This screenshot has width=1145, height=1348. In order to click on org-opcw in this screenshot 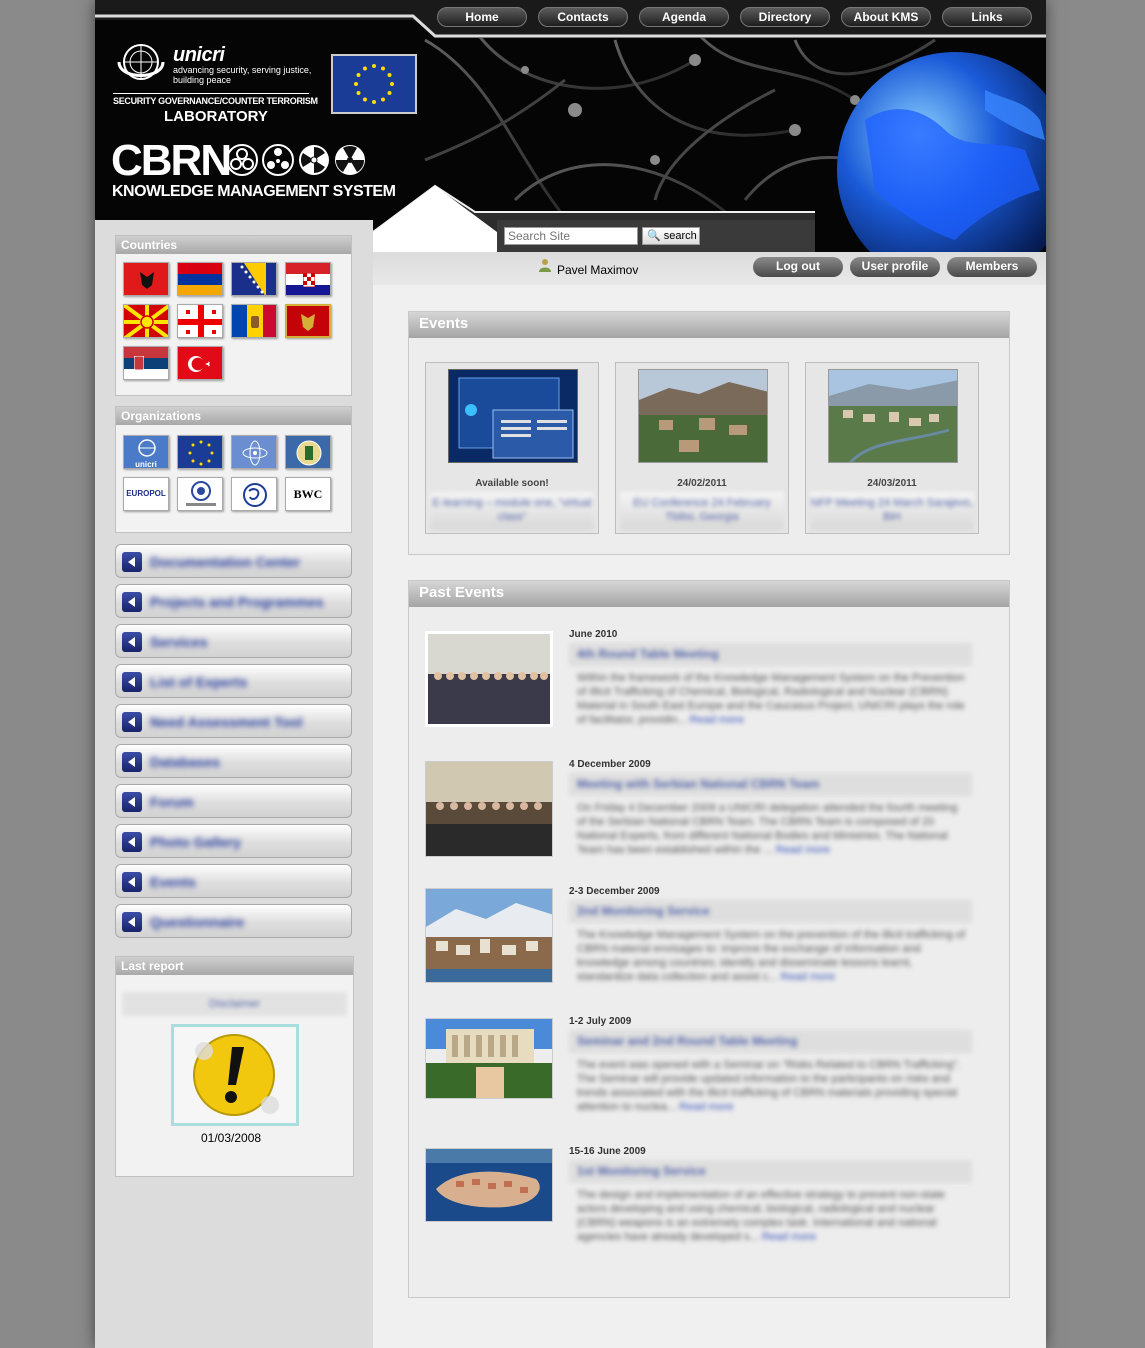, I will do `click(308, 452)`.